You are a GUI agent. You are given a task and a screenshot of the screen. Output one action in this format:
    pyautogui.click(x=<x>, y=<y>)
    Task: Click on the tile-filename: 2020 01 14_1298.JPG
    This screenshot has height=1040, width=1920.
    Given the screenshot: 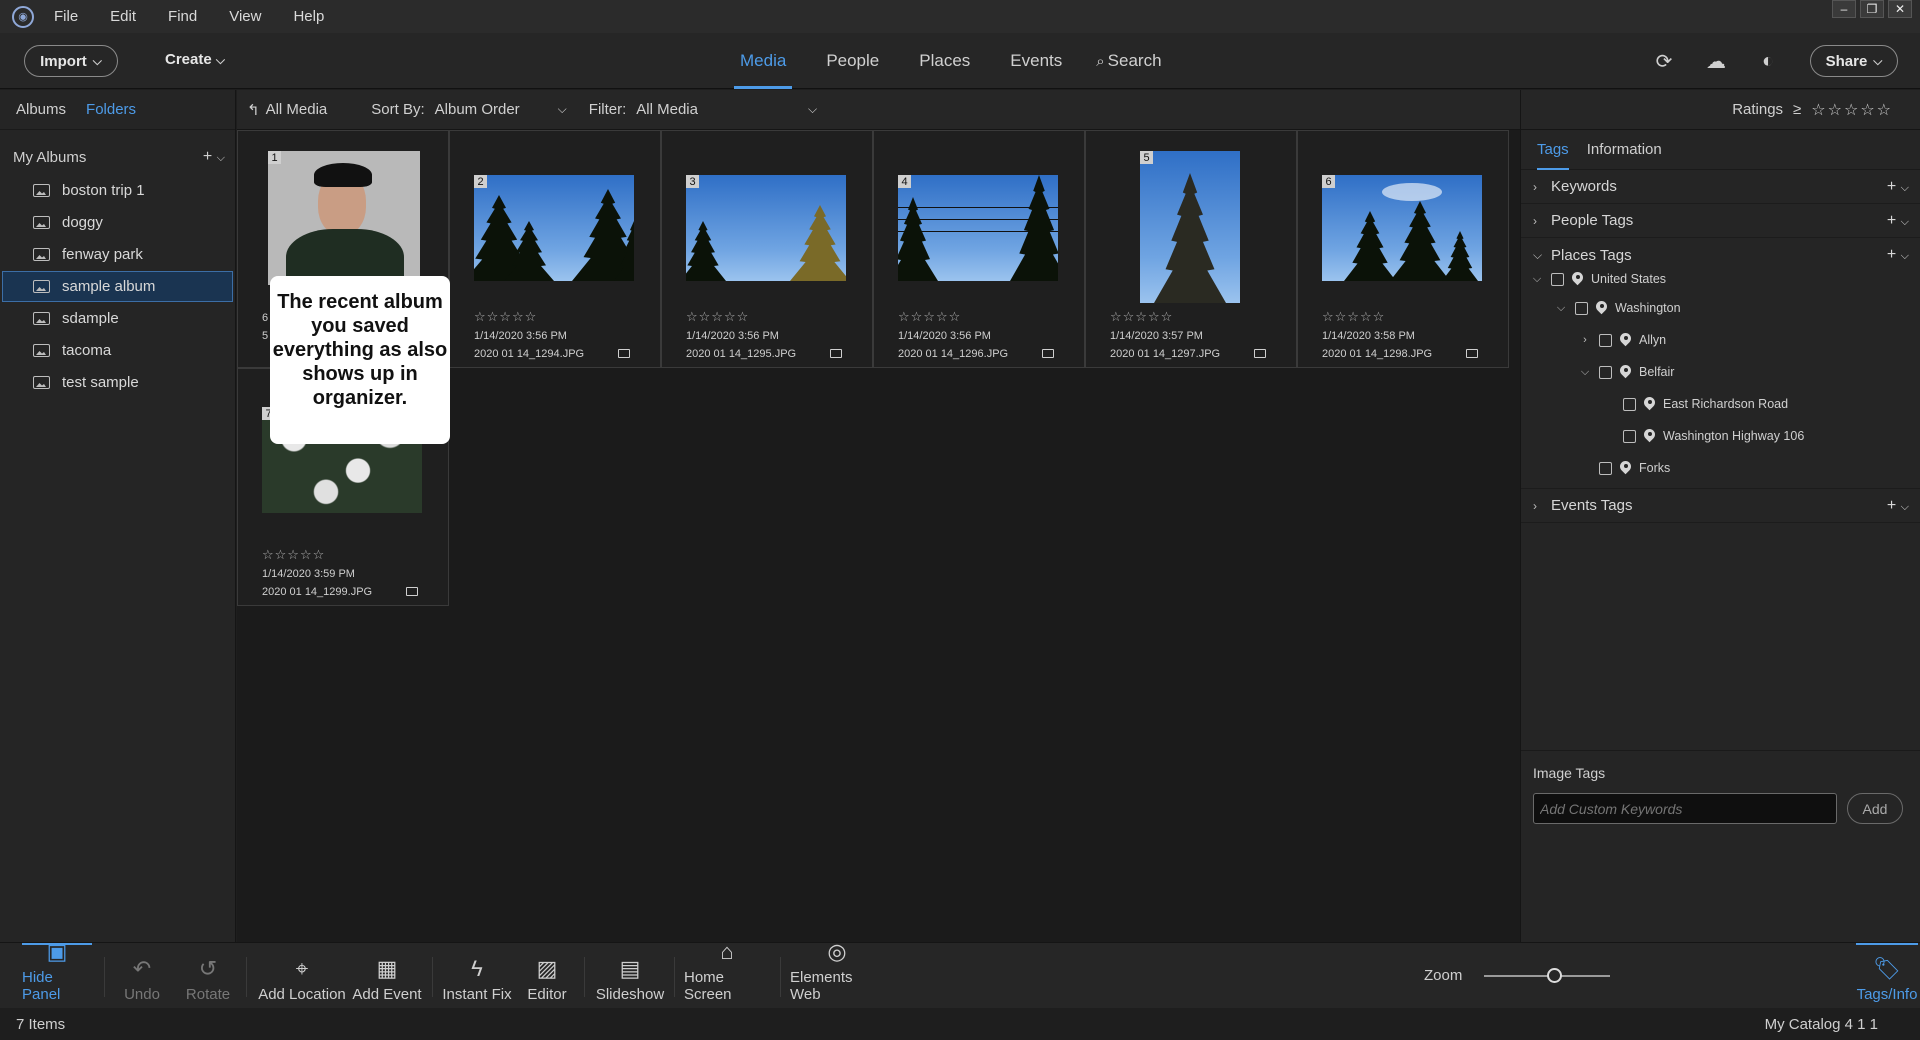 What is the action you would take?
    pyautogui.click(x=1377, y=354)
    